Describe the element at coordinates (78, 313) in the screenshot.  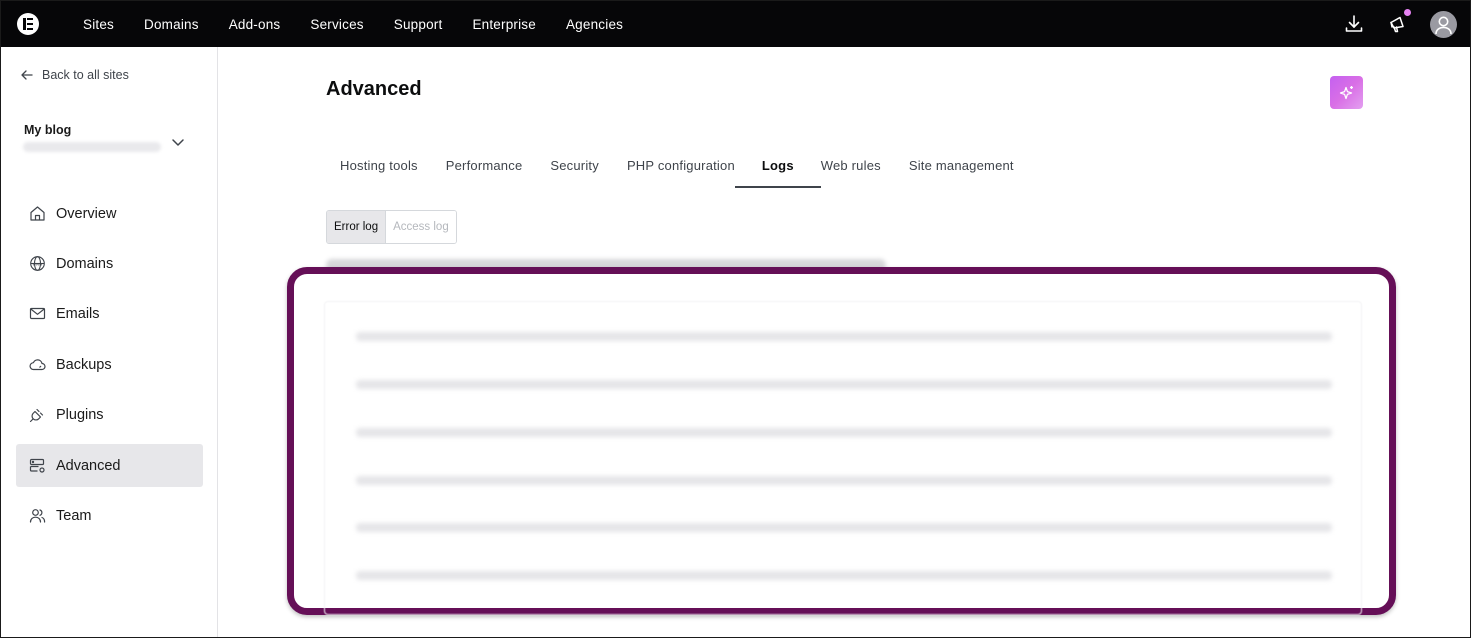
I see `sidebar-item-label: Emails` at that location.